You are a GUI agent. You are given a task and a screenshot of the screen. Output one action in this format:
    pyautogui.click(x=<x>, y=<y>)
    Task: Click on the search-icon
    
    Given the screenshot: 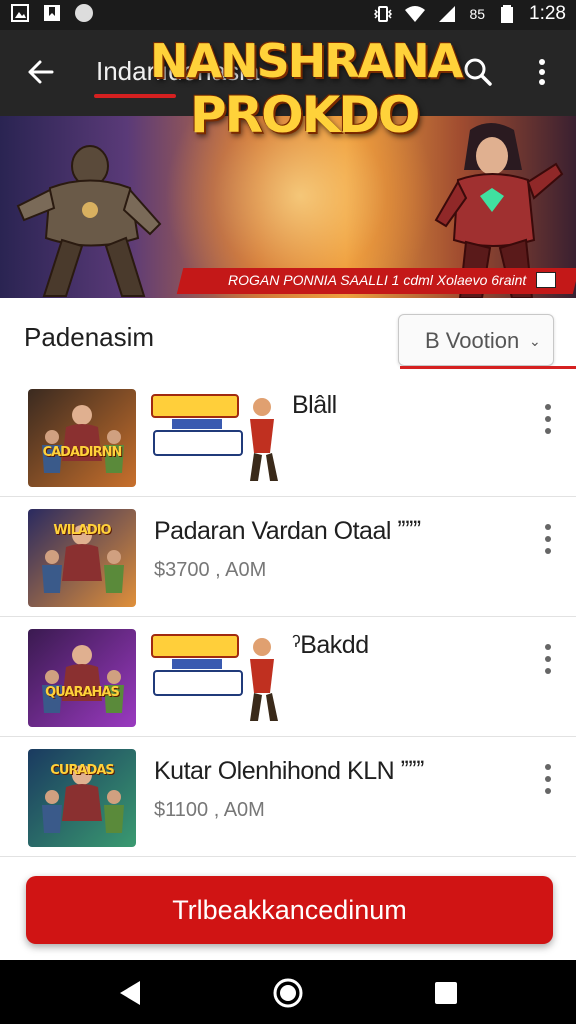 What is the action you would take?
    pyautogui.click(x=478, y=72)
    